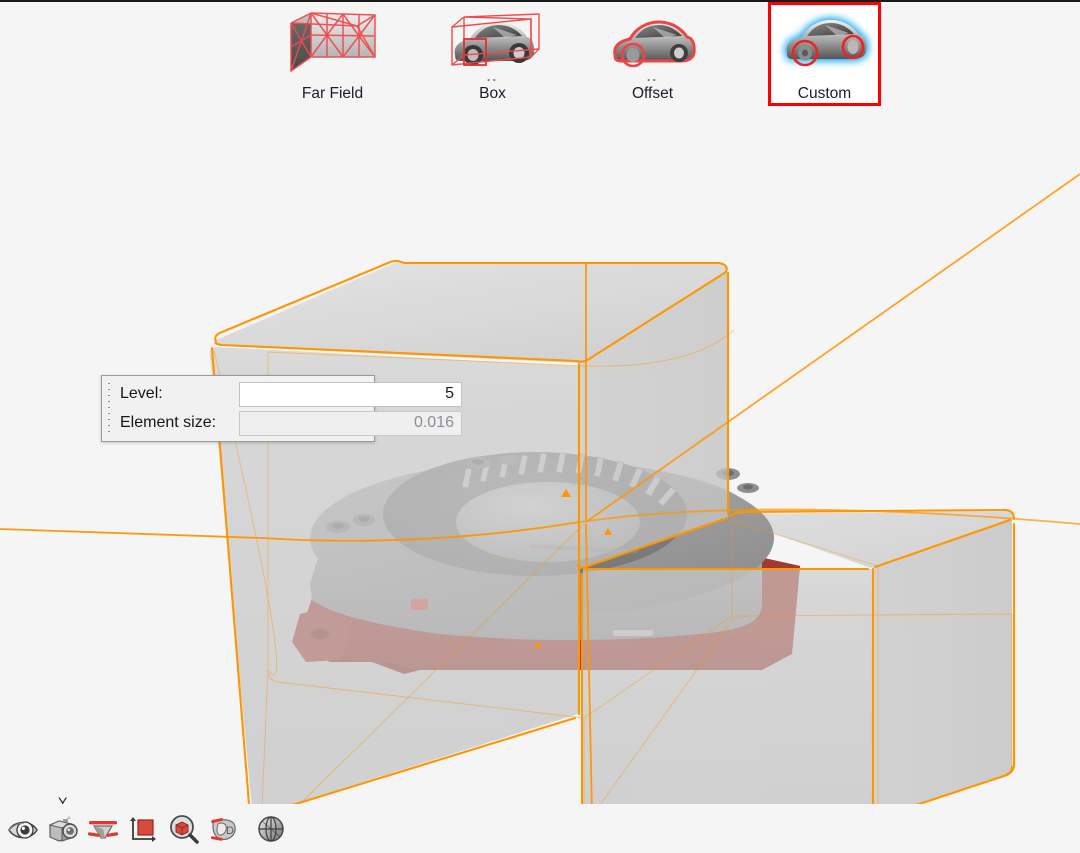  I want to click on region-type-far-field: Far Field, so click(332, 54).